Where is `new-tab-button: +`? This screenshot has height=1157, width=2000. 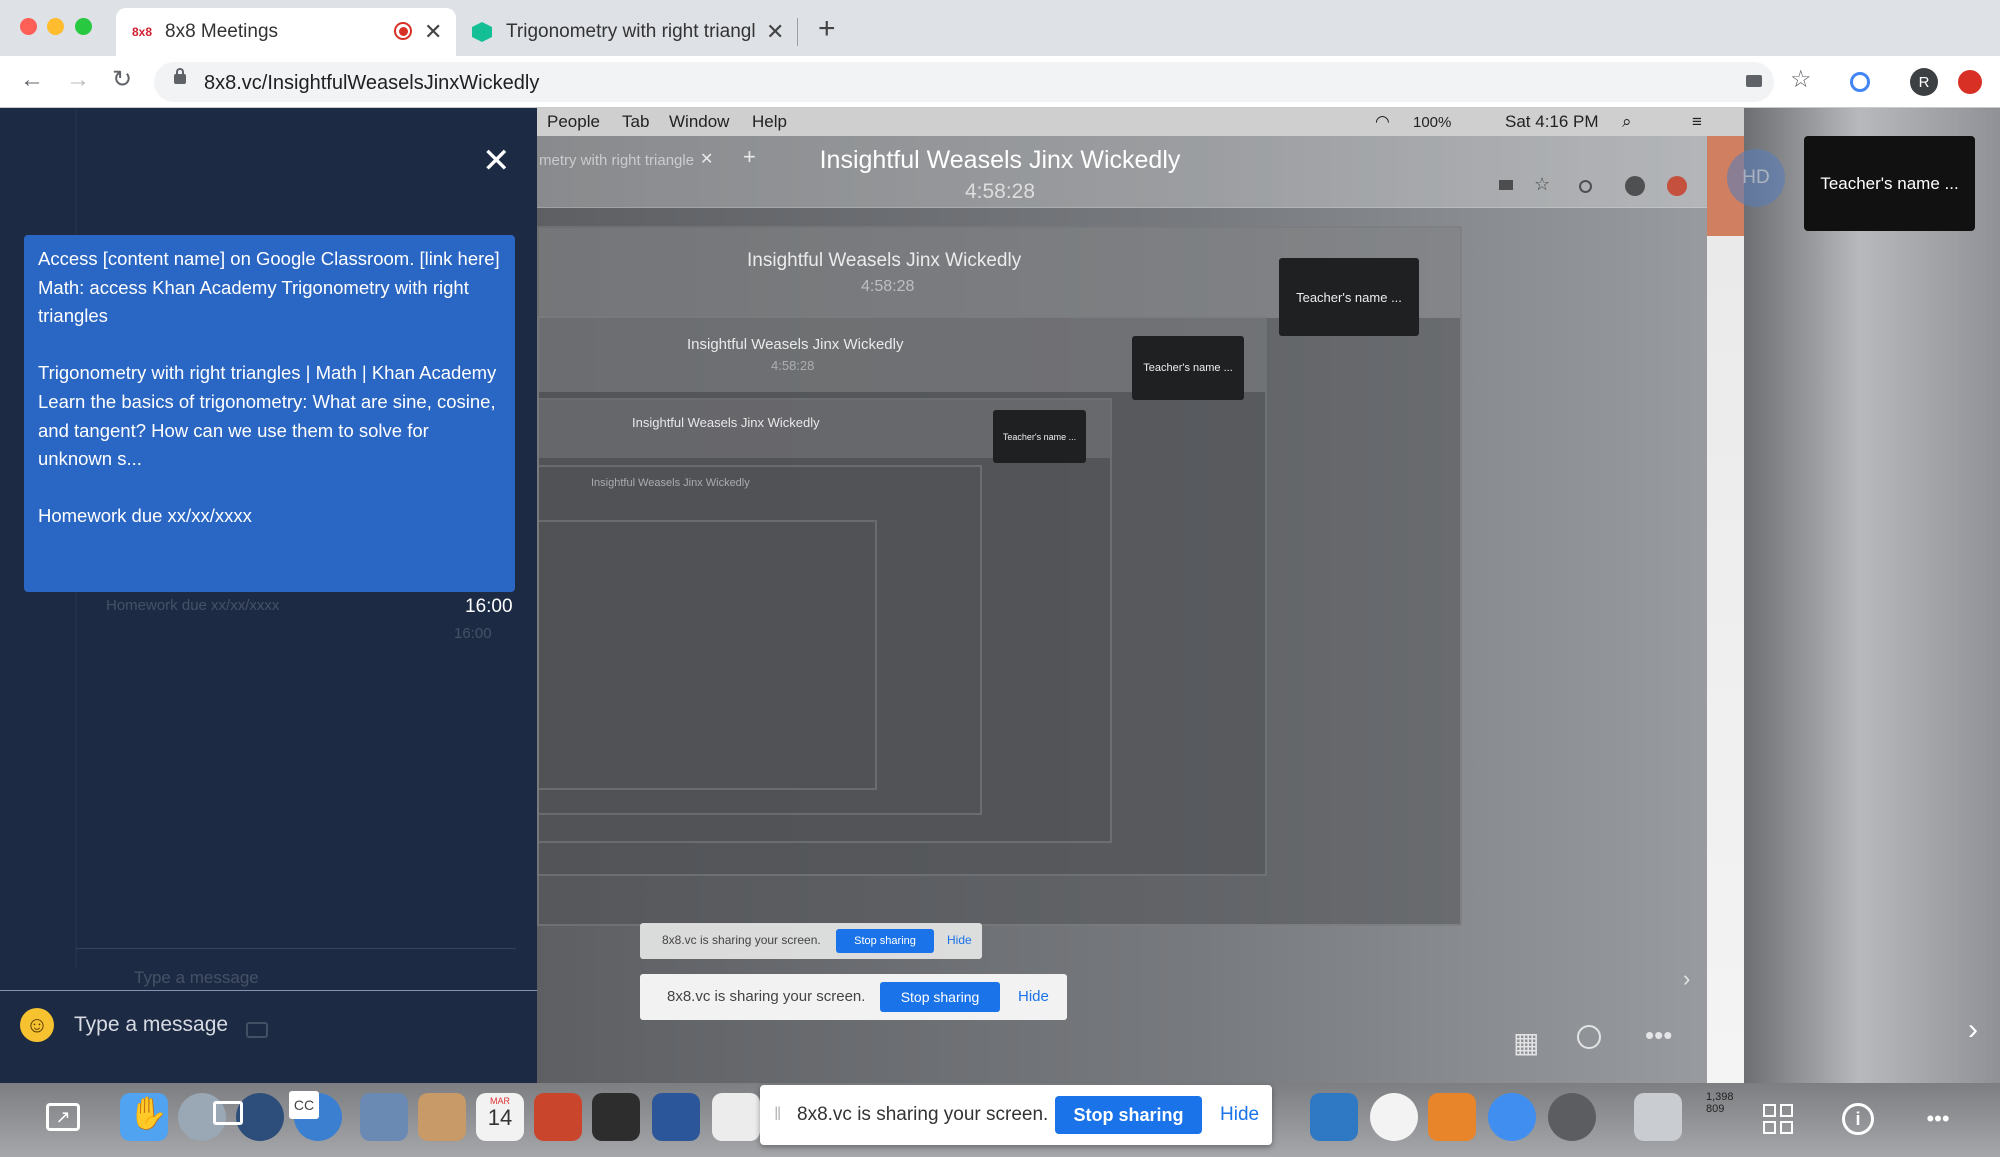 new-tab-button: + is located at coordinates (827, 29).